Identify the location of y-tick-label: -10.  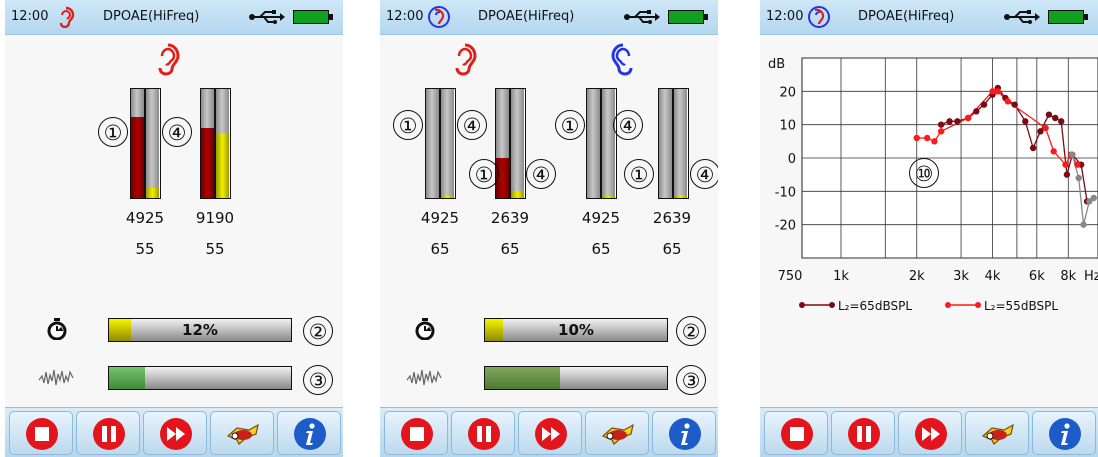
(785, 192).